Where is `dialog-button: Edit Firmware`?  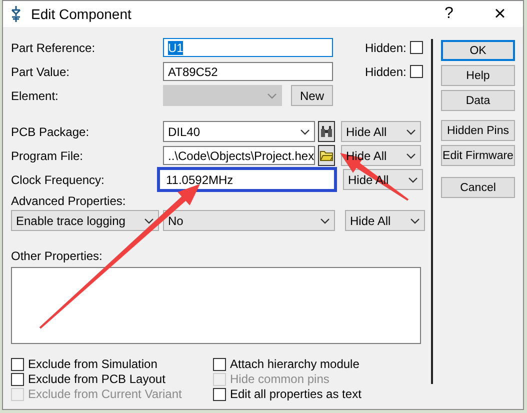 dialog-button: Edit Firmware is located at coordinates (478, 155).